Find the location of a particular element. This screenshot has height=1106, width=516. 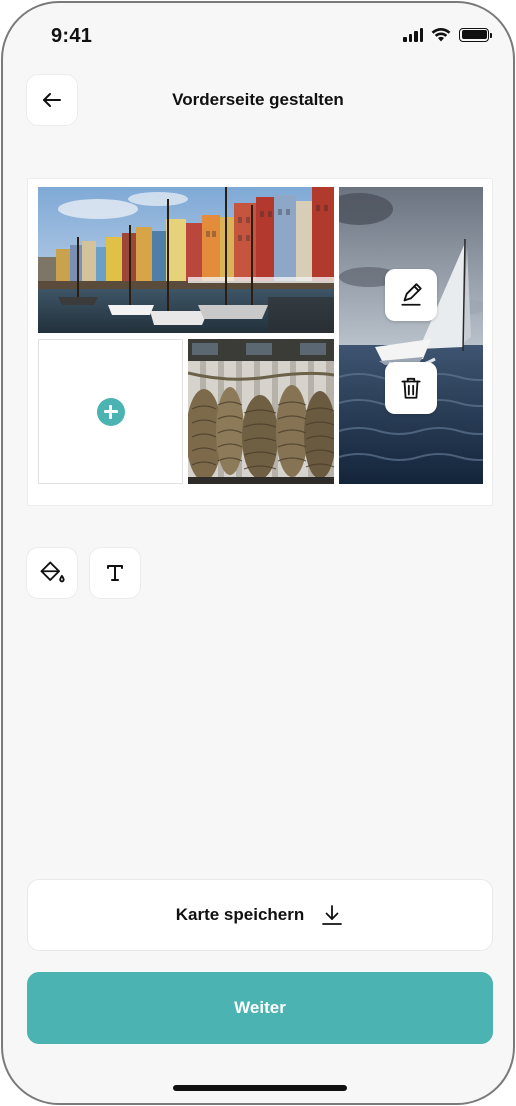

add-photo-slot is located at coordinates (110, 411).